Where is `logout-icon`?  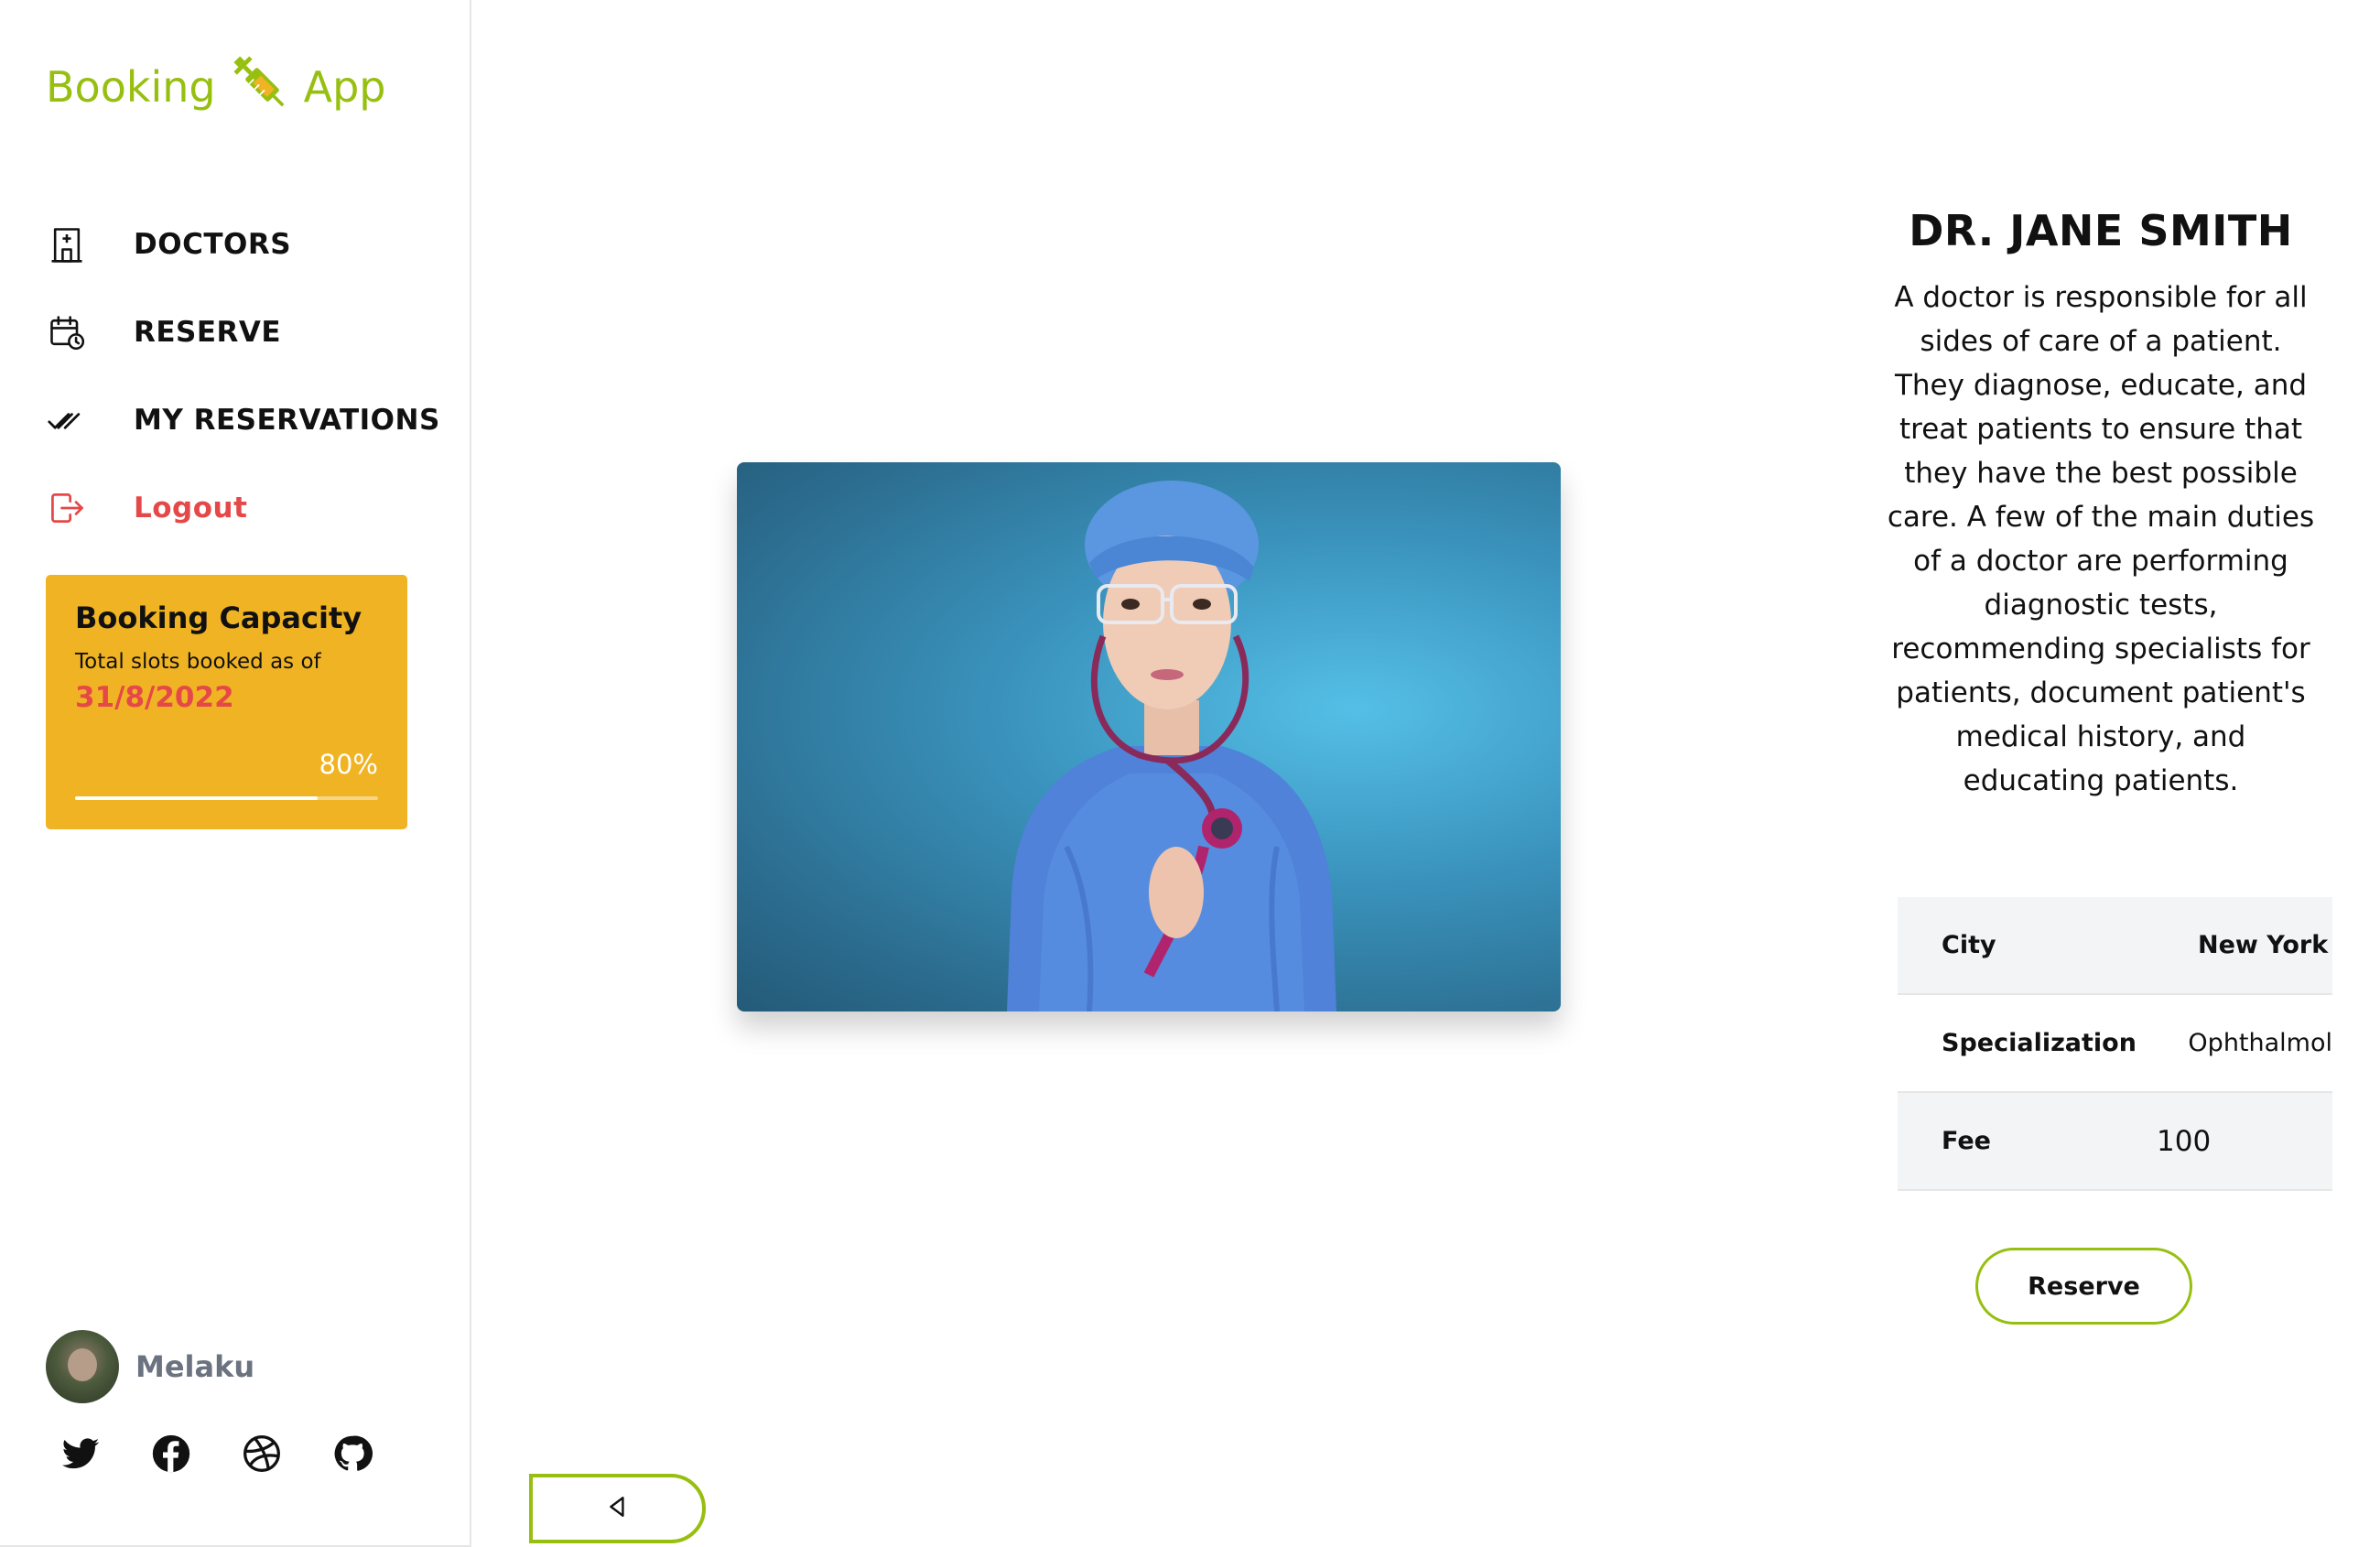 logout-icon is located at coordinates (67, 508).